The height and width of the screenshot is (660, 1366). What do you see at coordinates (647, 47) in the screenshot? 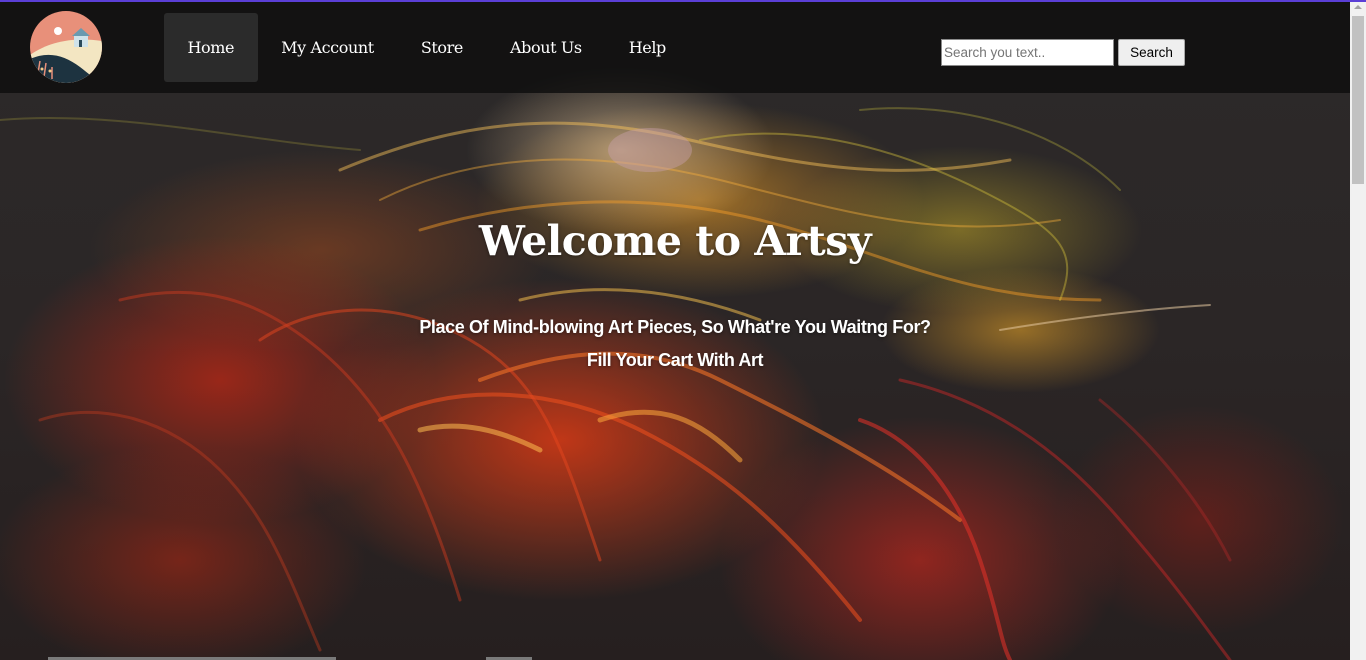
I see `nav-link-help: Help` at bounding box center [647, 47].